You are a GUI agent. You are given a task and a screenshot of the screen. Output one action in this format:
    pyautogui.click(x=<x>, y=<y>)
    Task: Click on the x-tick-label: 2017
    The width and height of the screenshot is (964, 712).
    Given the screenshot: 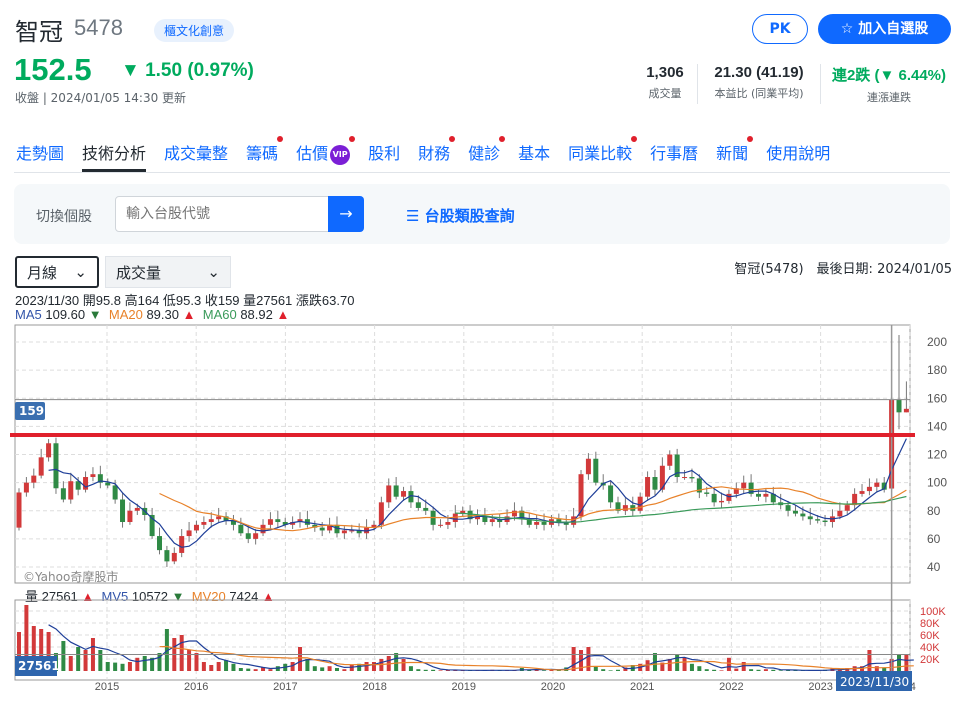 What is the action you would take?
    pyautogui.click(x=285, y=687)
    